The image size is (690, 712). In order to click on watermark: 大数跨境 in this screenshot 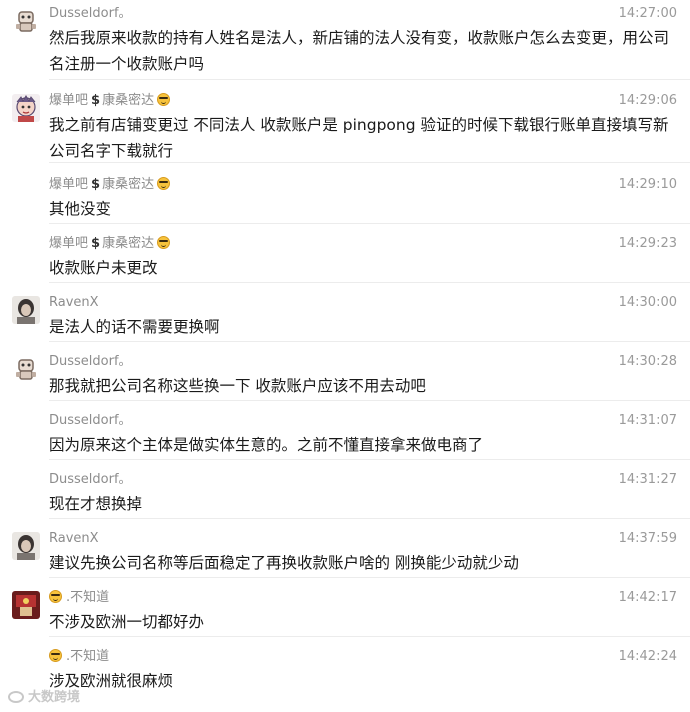, I will do `click(44, 695)`.